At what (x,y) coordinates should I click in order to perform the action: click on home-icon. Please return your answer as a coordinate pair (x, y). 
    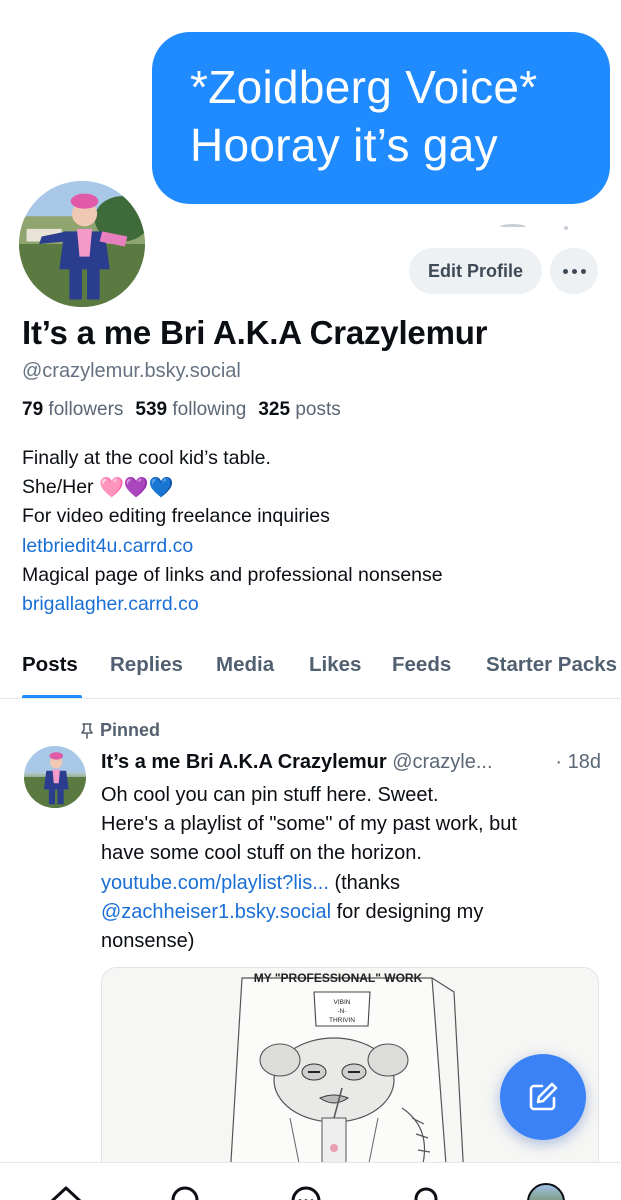
    Looking at the image, I should click on (66, 1193).